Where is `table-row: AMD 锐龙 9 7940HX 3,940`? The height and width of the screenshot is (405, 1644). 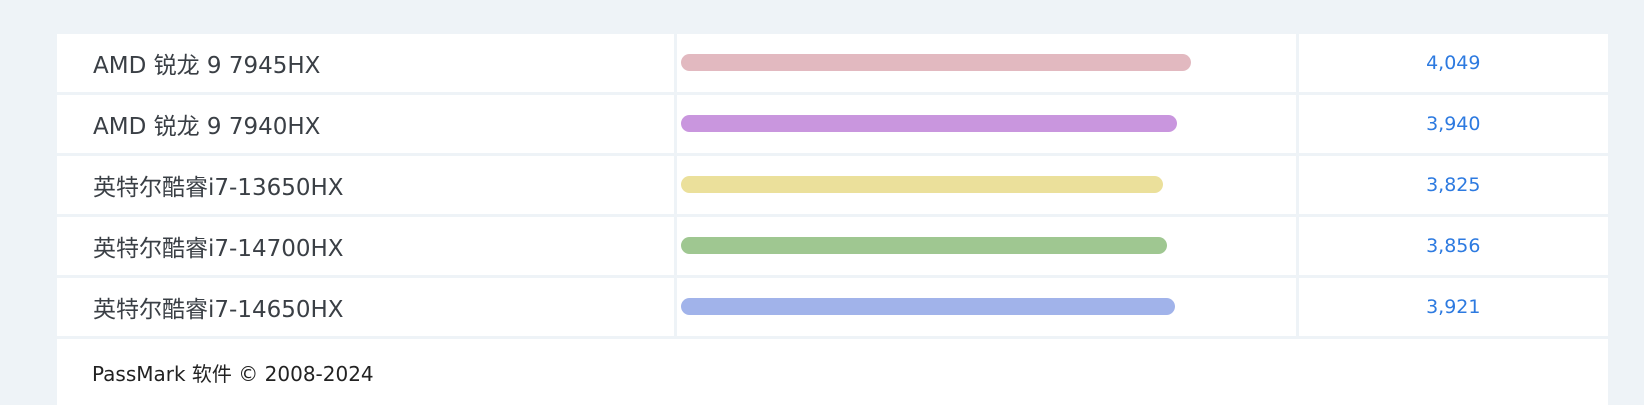
table-row: AMD 锐龙 9 7940HX 3,940 is located at coordinates (832, 124).